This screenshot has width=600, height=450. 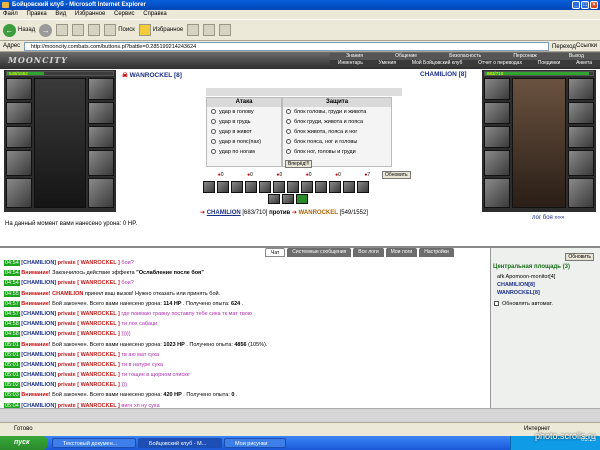 What do you see at coordinates (338, 152) in the screenshot?
I see `block-option-5: блок ног, головы и груди` at bounding box center [338, 152].